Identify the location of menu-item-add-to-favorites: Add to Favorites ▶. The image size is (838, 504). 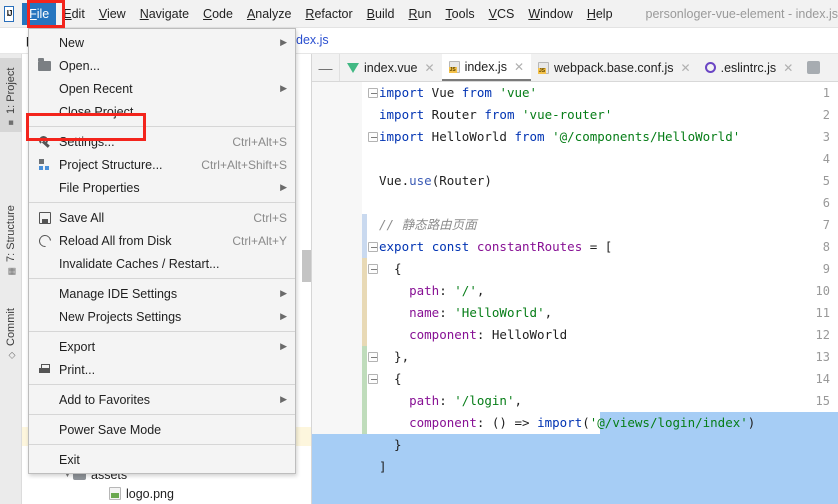
(162, 399).